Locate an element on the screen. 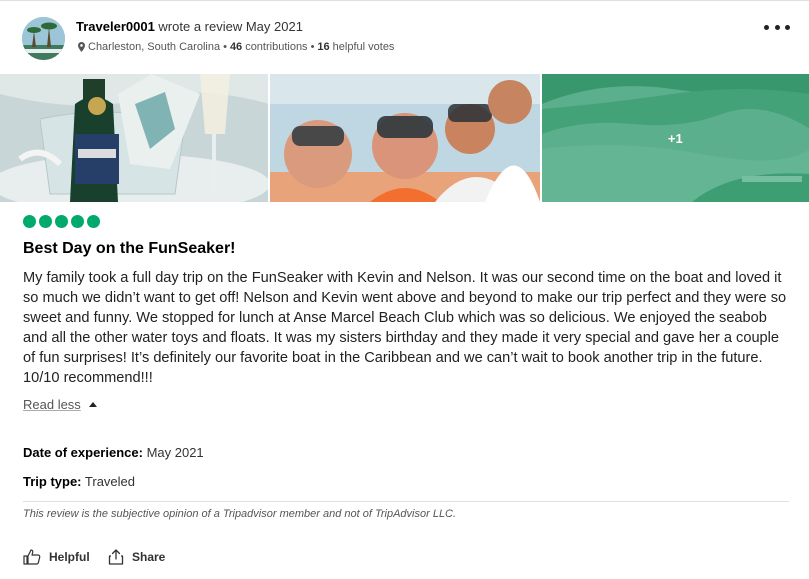 Image resolution: width=809 pixels, height=579 pixels. reviewer-name: Traveler0001 is located at coordinates (115, 26).